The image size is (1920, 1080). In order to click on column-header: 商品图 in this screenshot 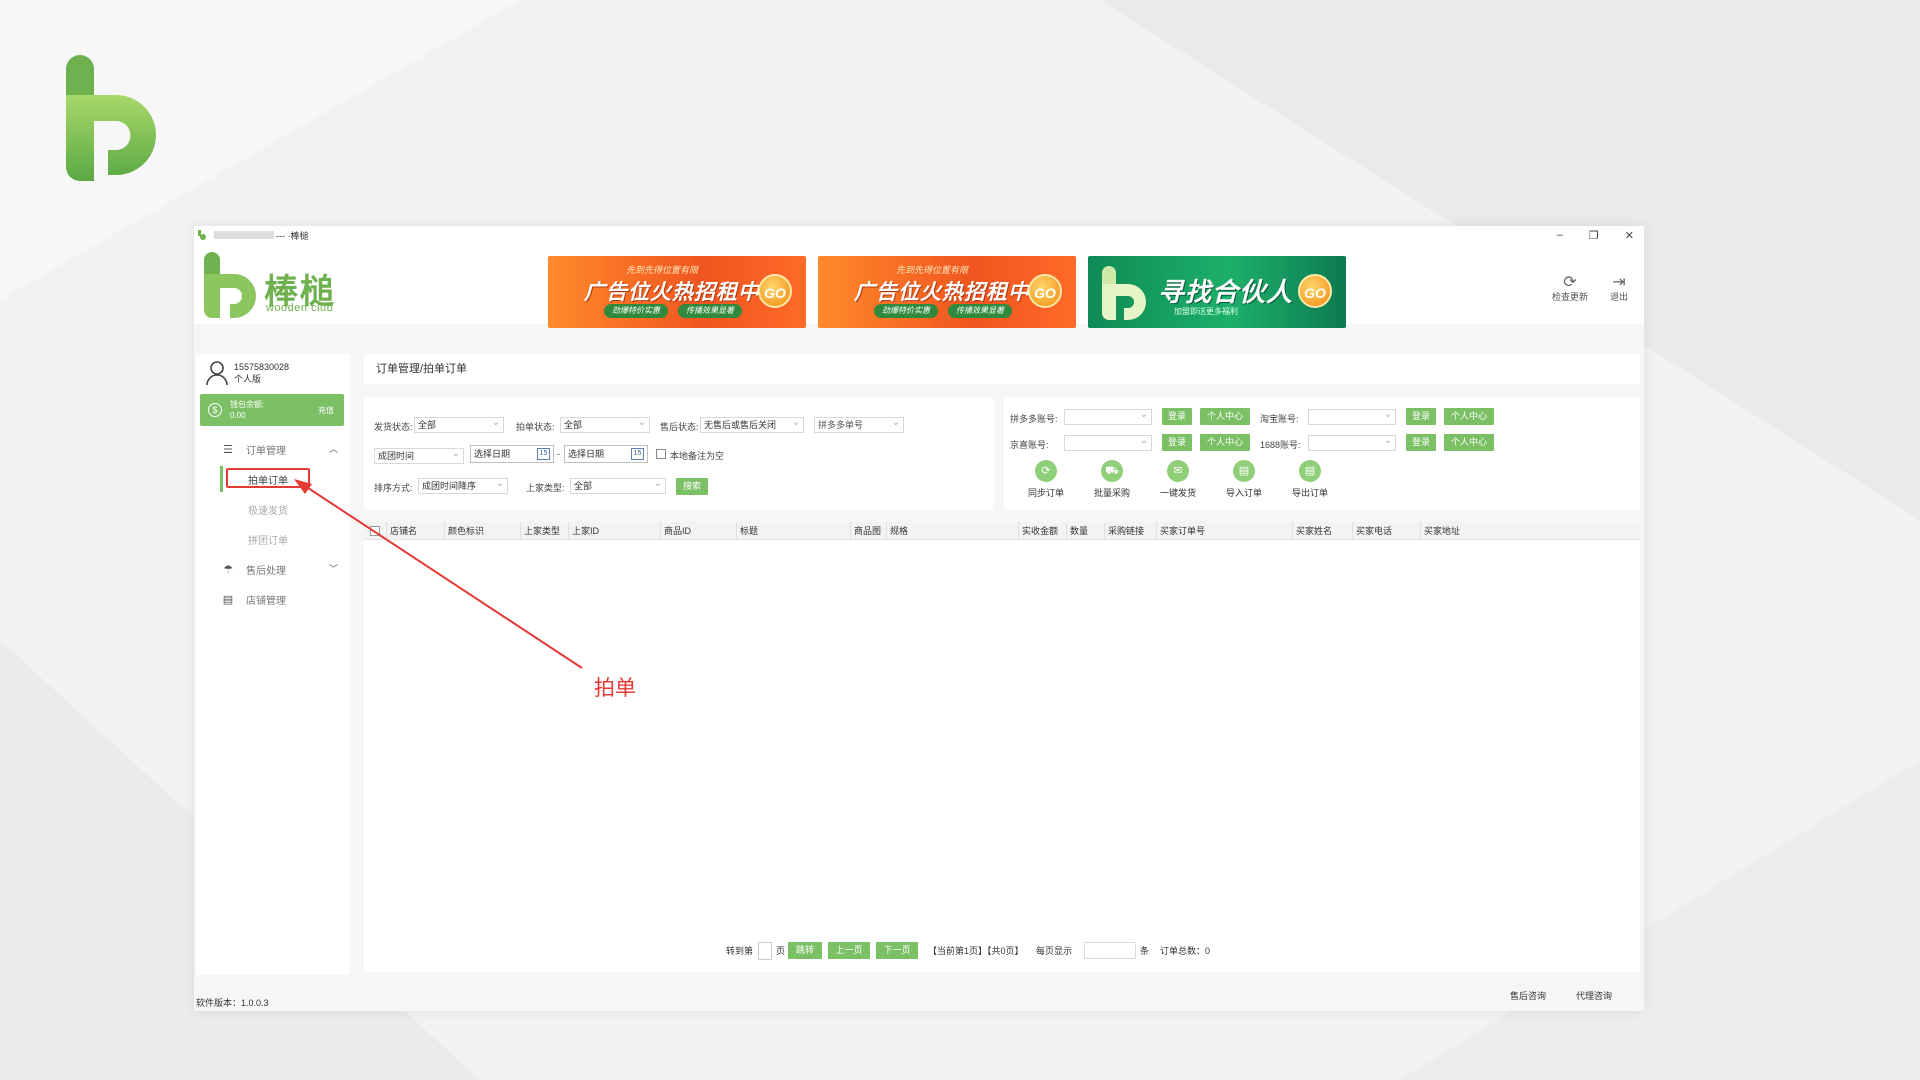, I will do `click(868, 531)`.